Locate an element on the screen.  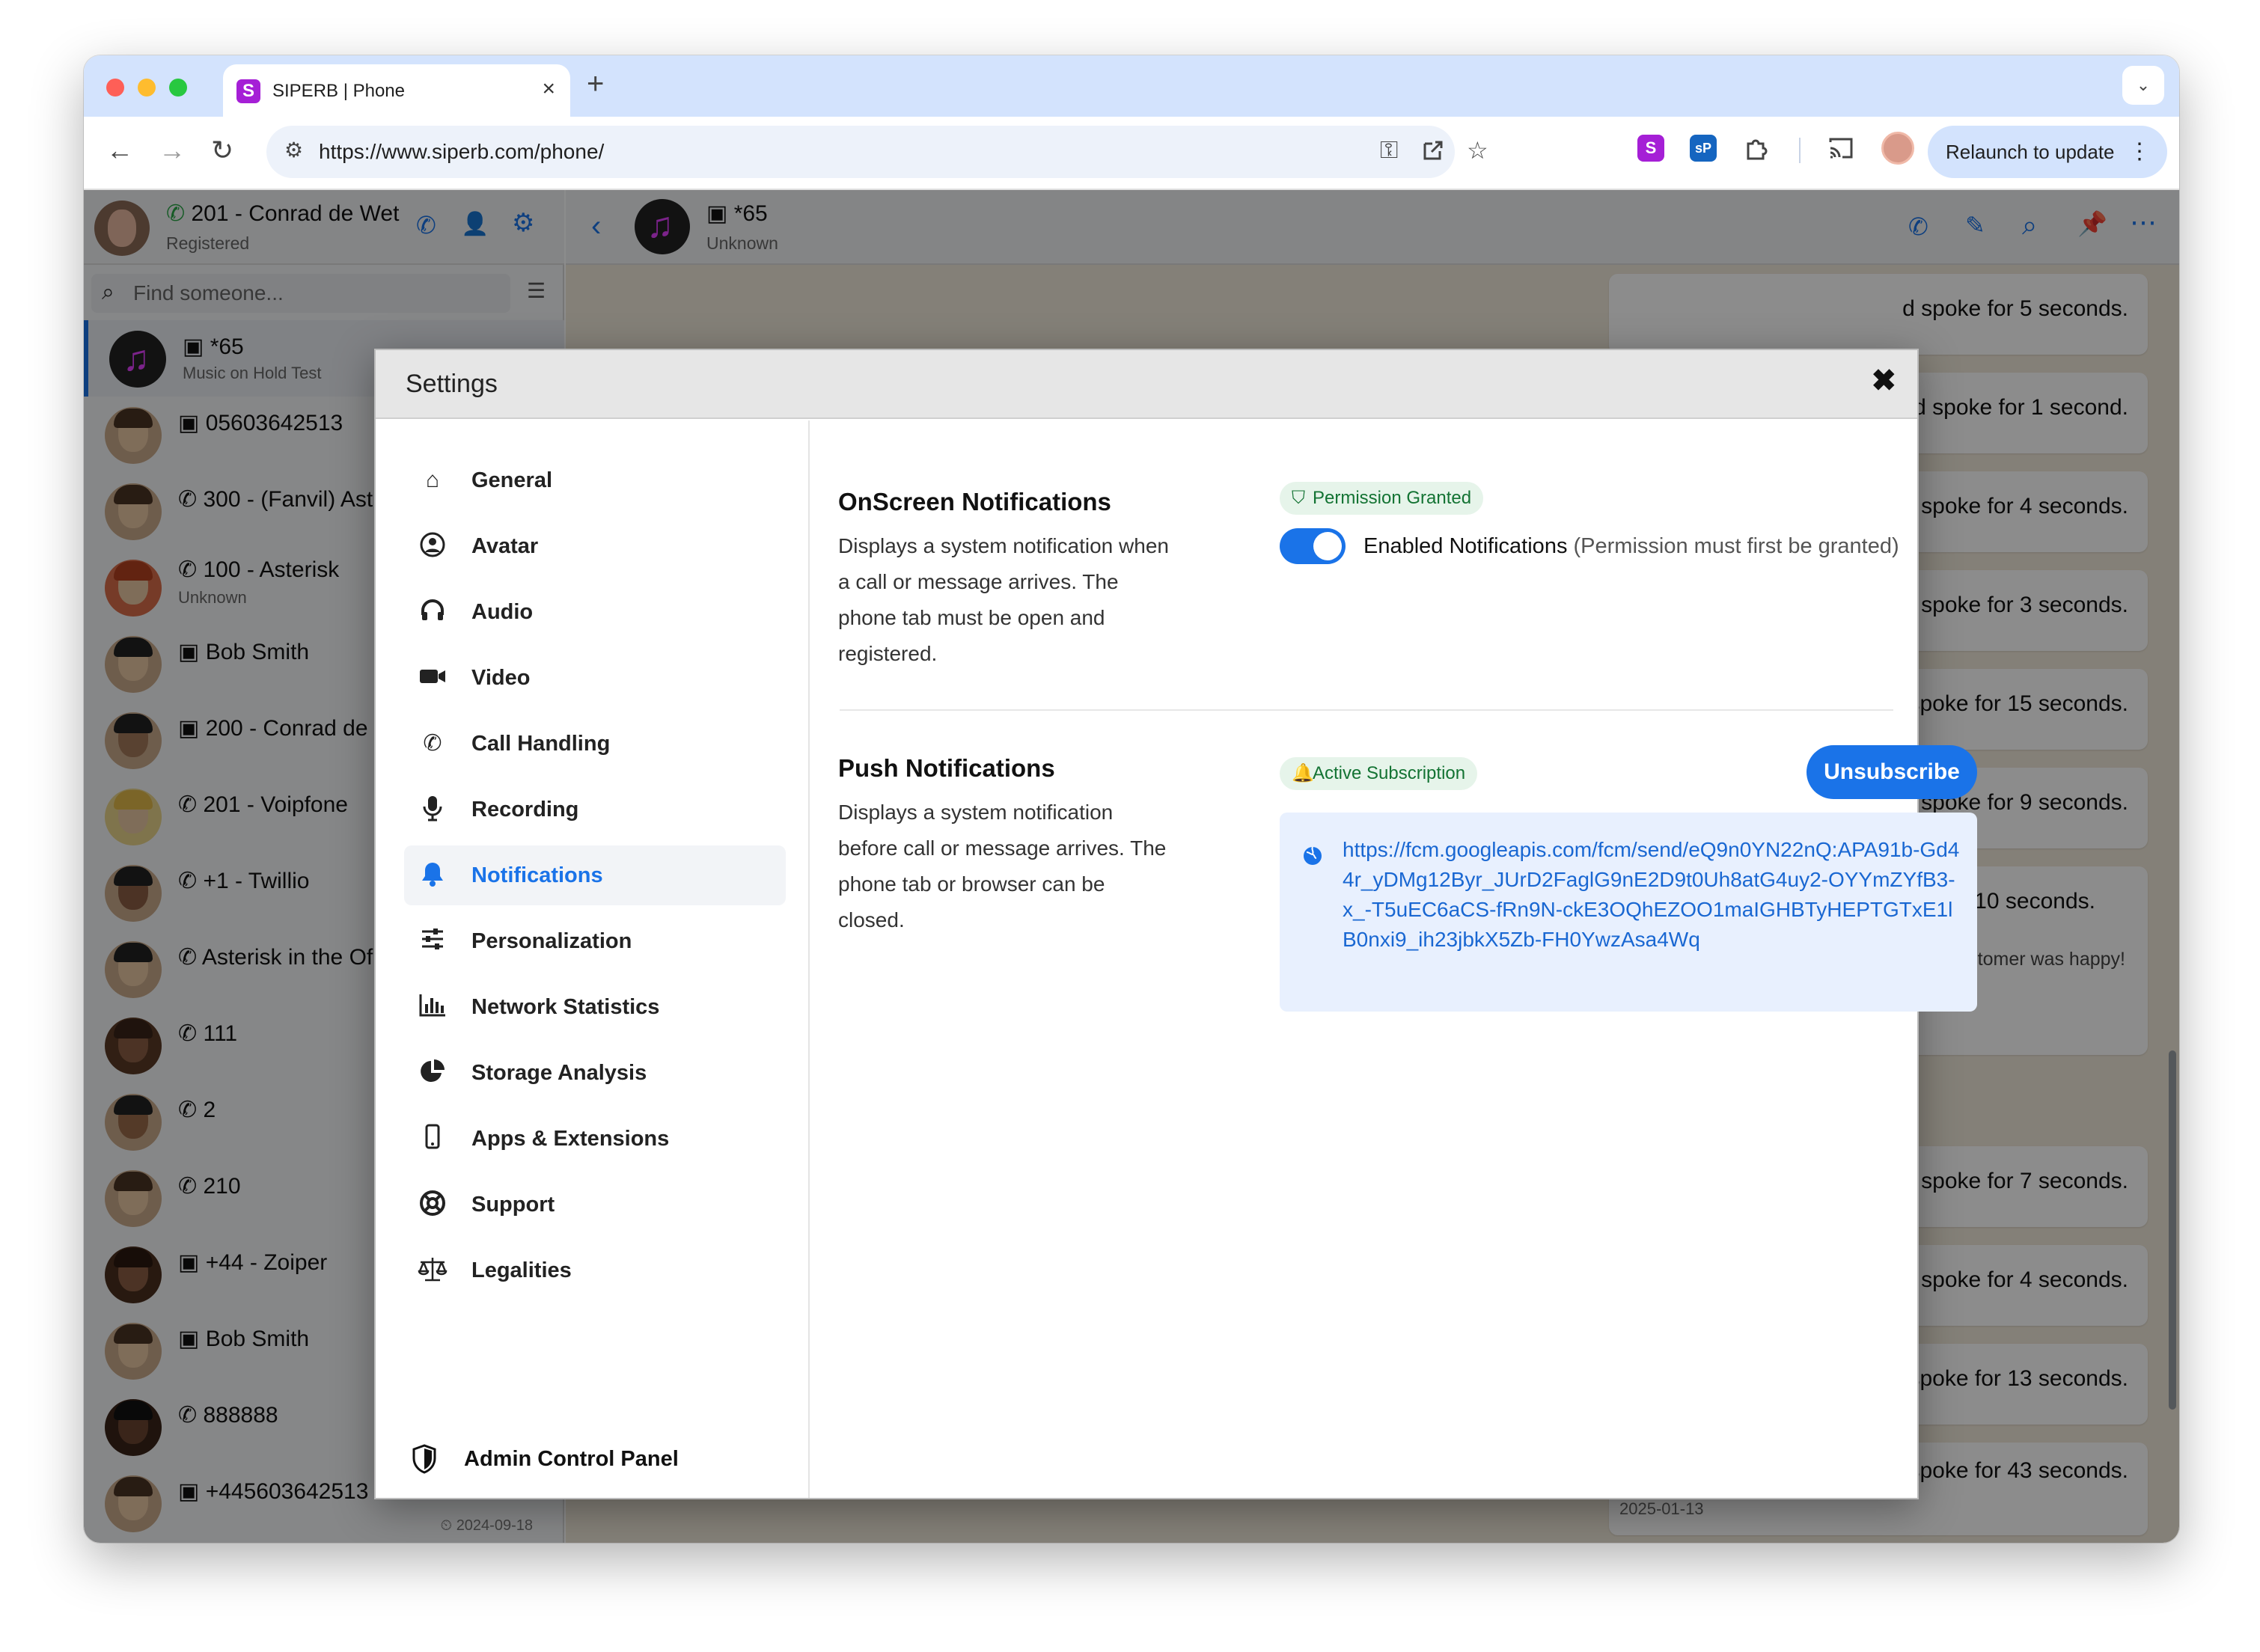
siperb-favicon-icon: S is located at coordinates (248, 91).